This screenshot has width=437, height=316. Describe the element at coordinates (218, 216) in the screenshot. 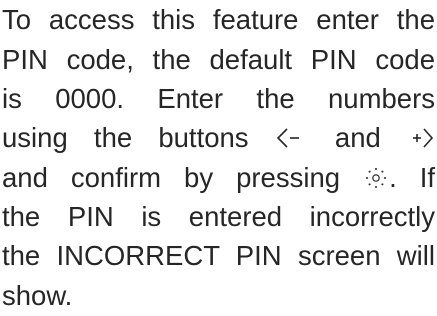

I see `paragraph-line-6: the PIN is entered incorrectly` at that location.